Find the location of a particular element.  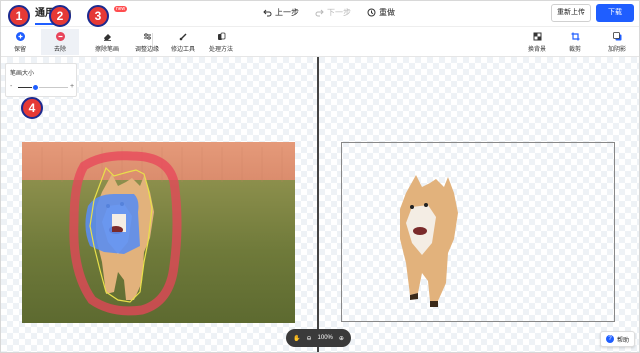

edge-tool-label: 修边工具 is located at coordinates (182, 49).